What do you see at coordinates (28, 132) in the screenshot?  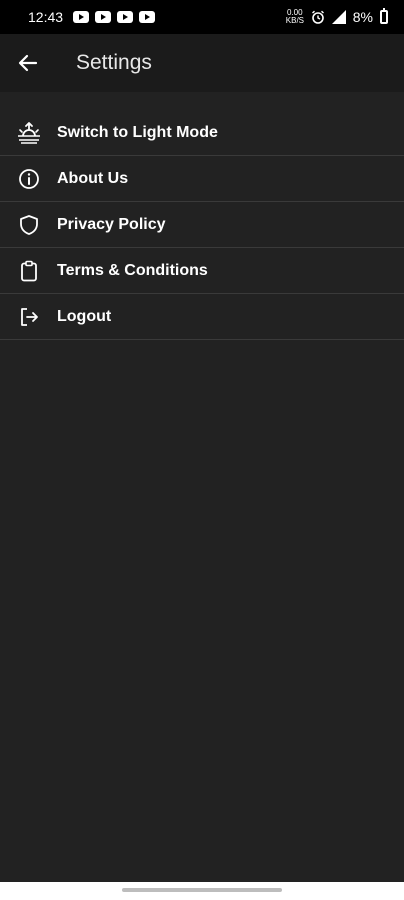 I see `sunrise-icon` at bounding box center [28, 132].